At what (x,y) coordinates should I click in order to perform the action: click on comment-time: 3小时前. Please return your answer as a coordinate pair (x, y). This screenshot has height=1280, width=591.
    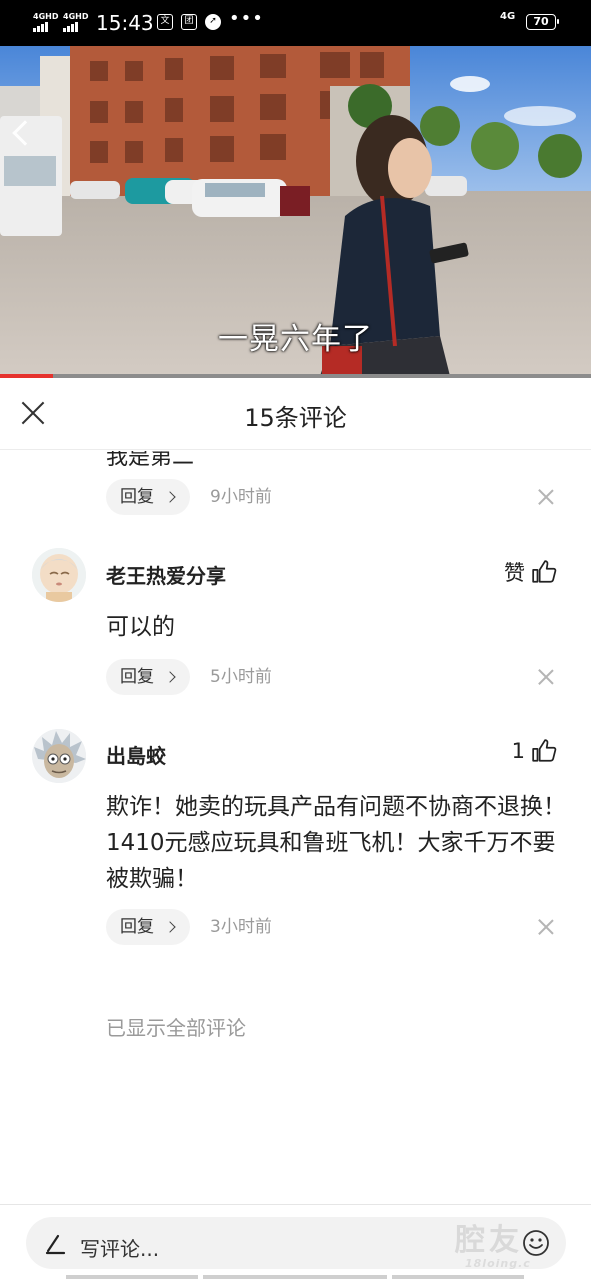
    Looking at the image, I should click on (241, 927).